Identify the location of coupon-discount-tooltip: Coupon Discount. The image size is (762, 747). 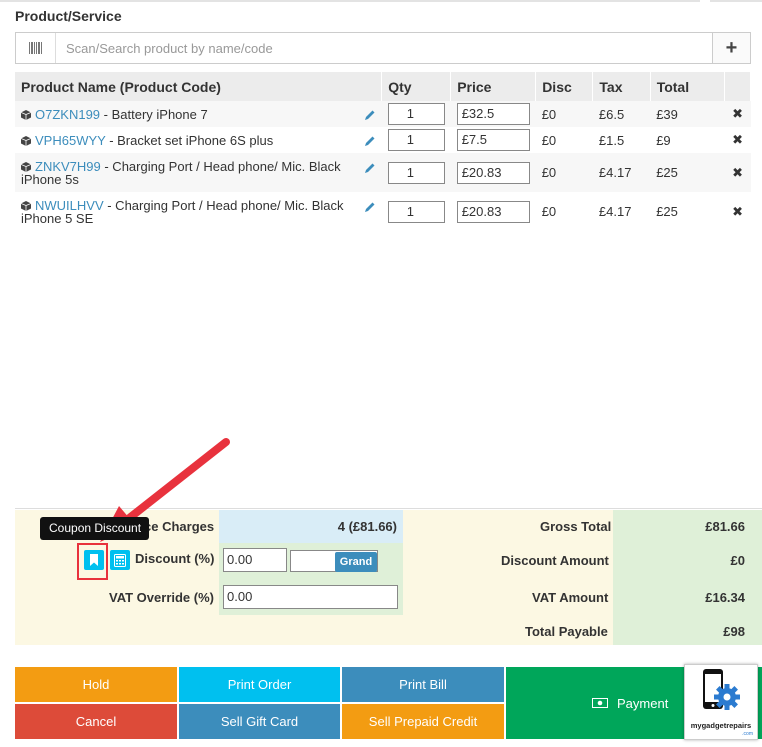
(94, 528).